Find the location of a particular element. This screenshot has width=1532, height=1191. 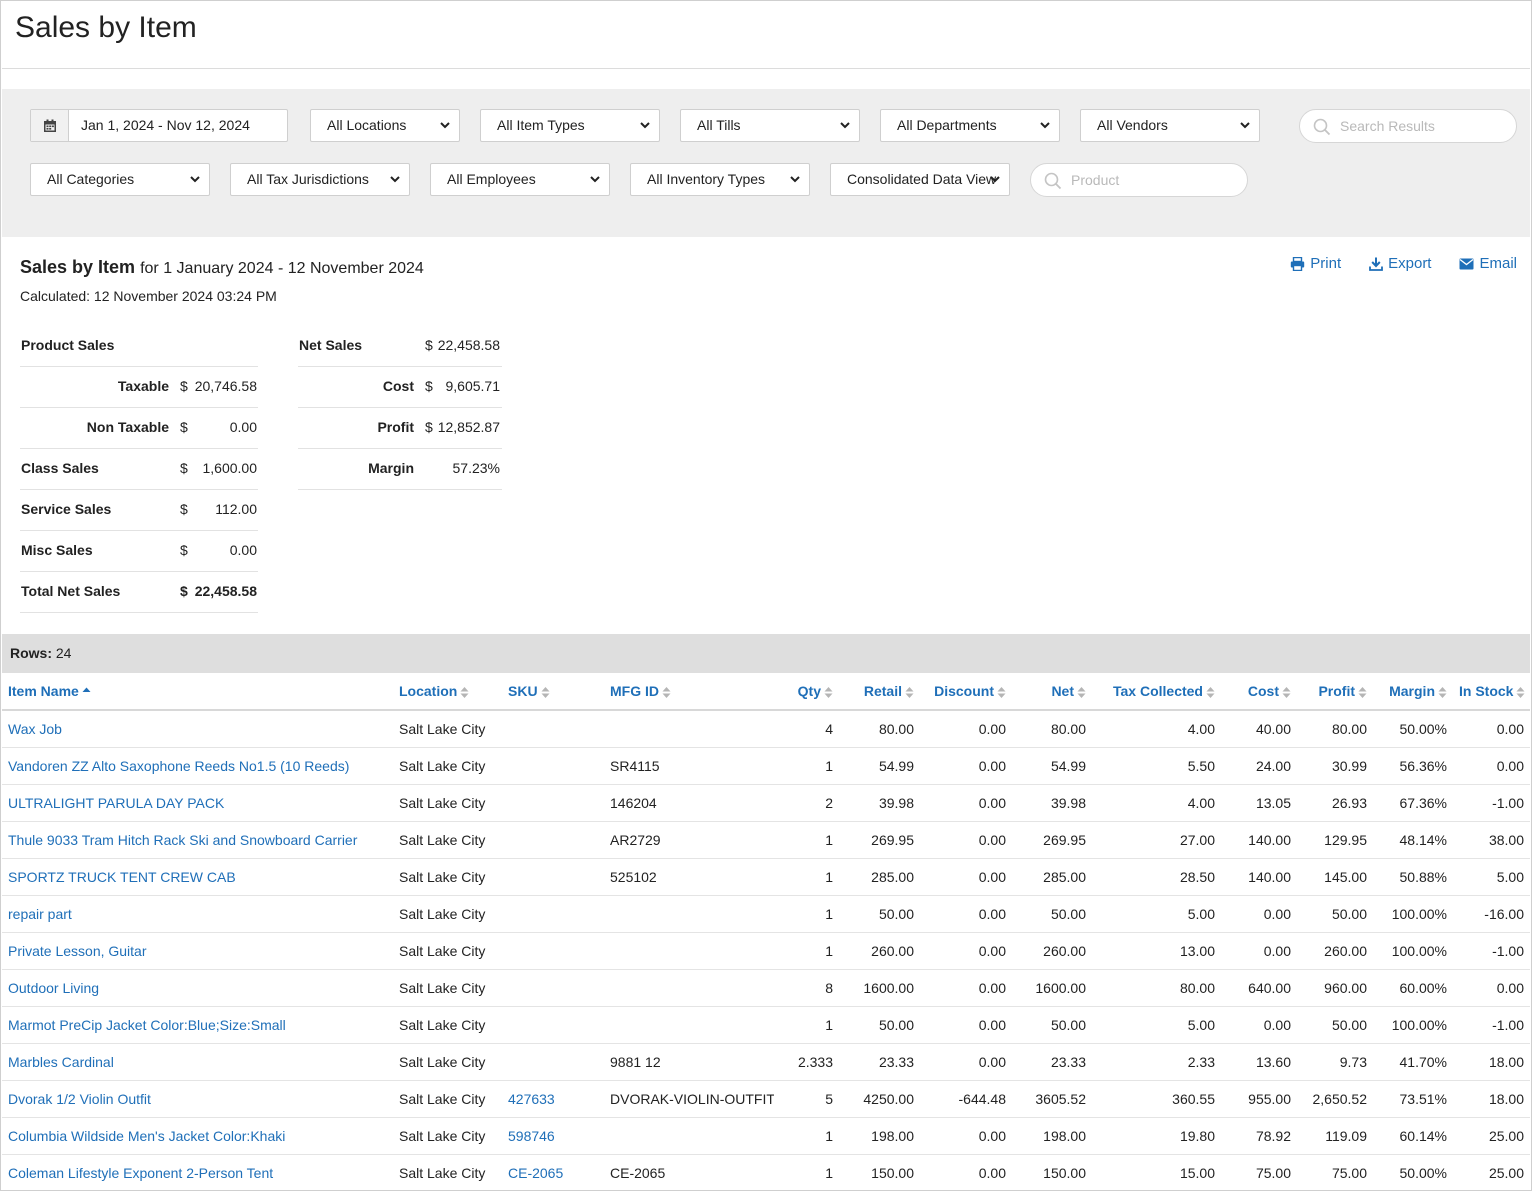

department-select: All Departments is located at coordinates (970, 125).